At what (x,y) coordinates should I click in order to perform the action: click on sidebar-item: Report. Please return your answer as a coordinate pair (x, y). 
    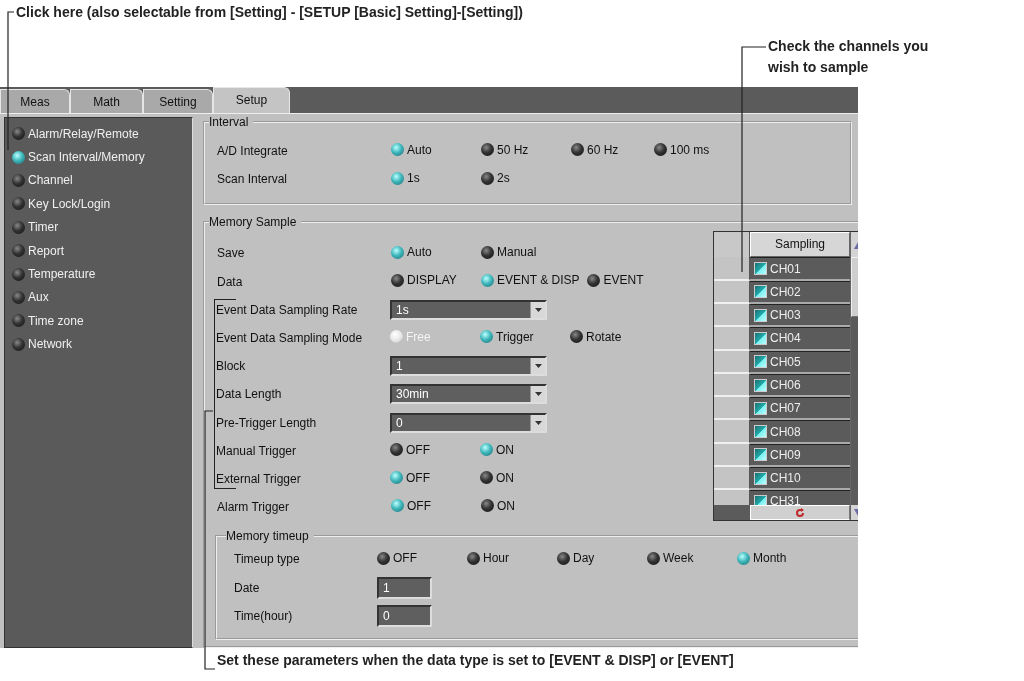
    Looking at the image, I should click on (38, 250).